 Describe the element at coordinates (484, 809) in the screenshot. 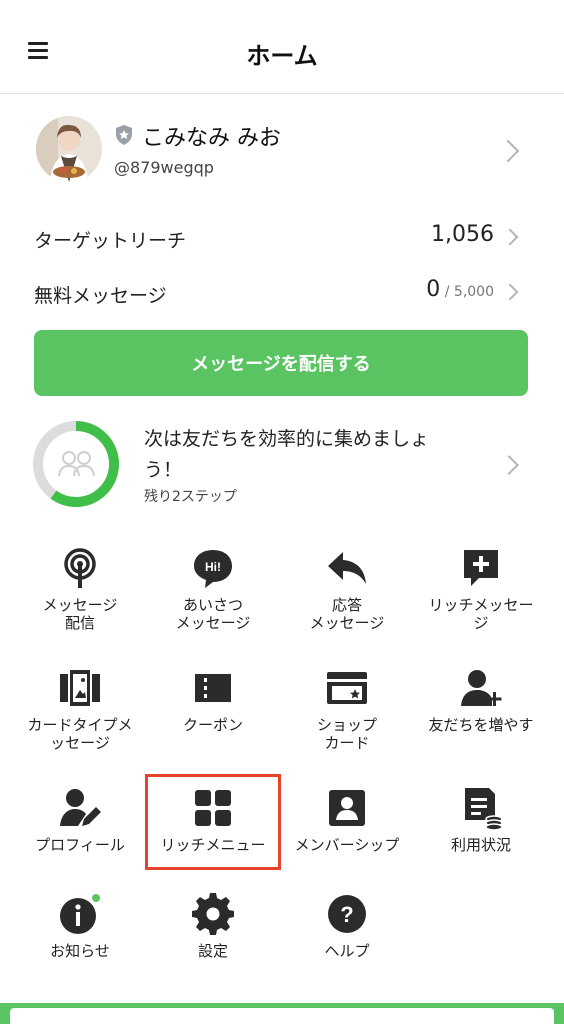

I see `usage-icon` at that location.